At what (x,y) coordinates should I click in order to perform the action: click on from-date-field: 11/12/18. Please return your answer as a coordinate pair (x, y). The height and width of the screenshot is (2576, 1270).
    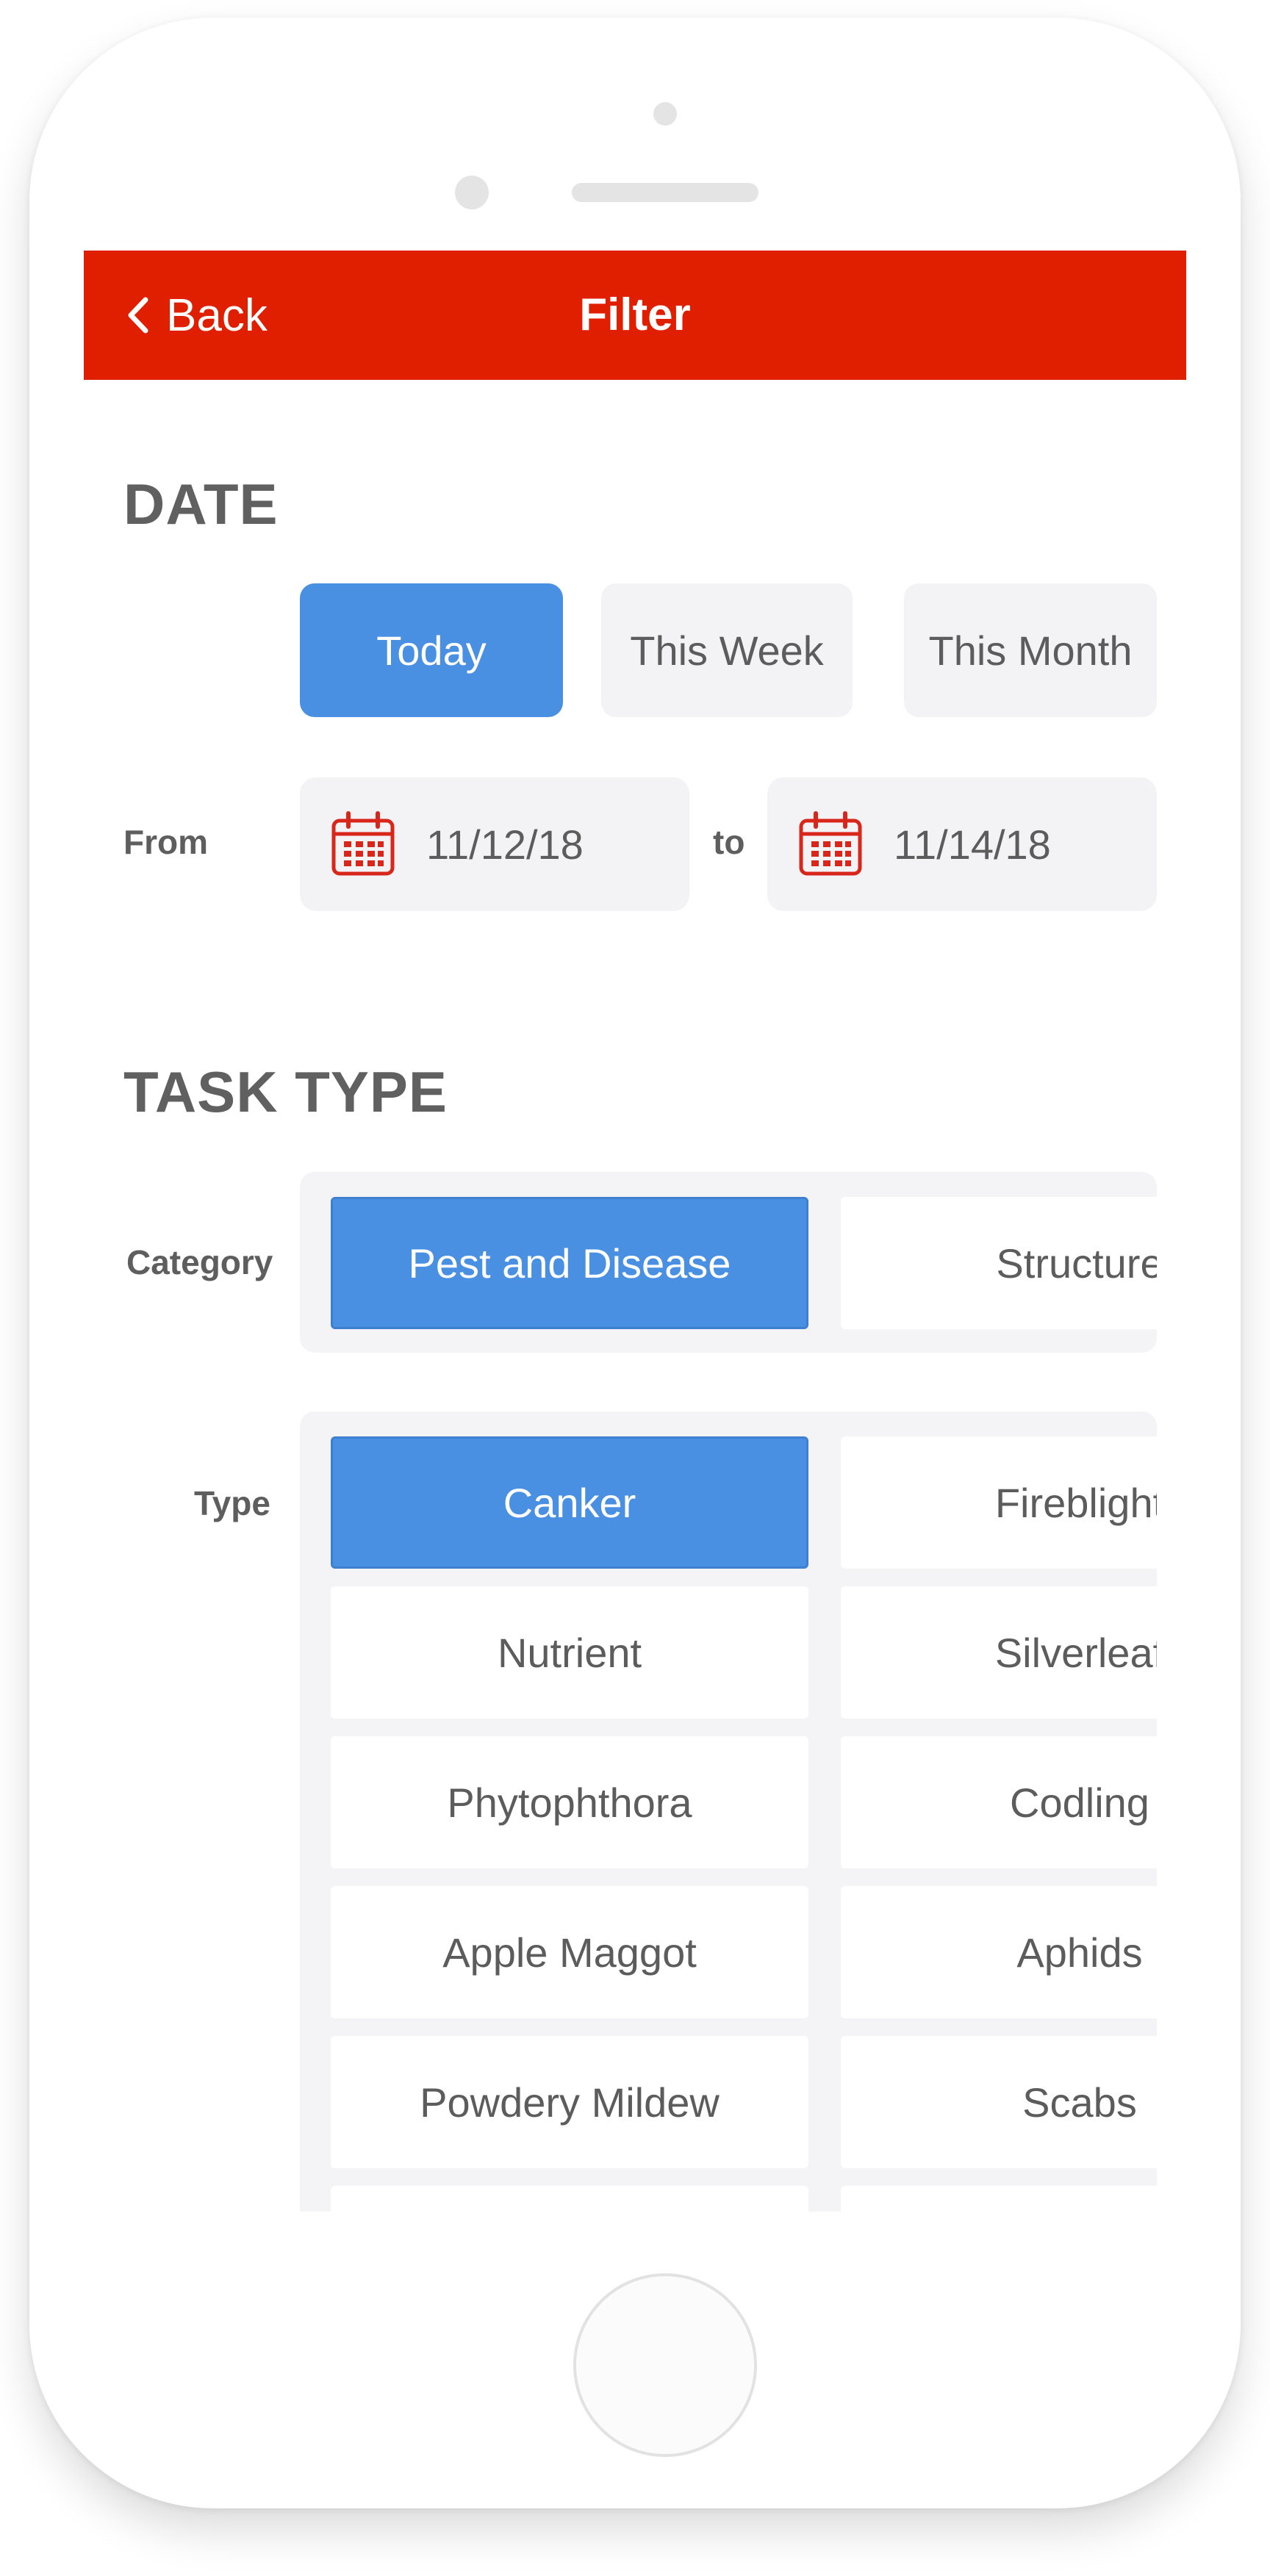
    Looking at the image, I should click on (494, 844).